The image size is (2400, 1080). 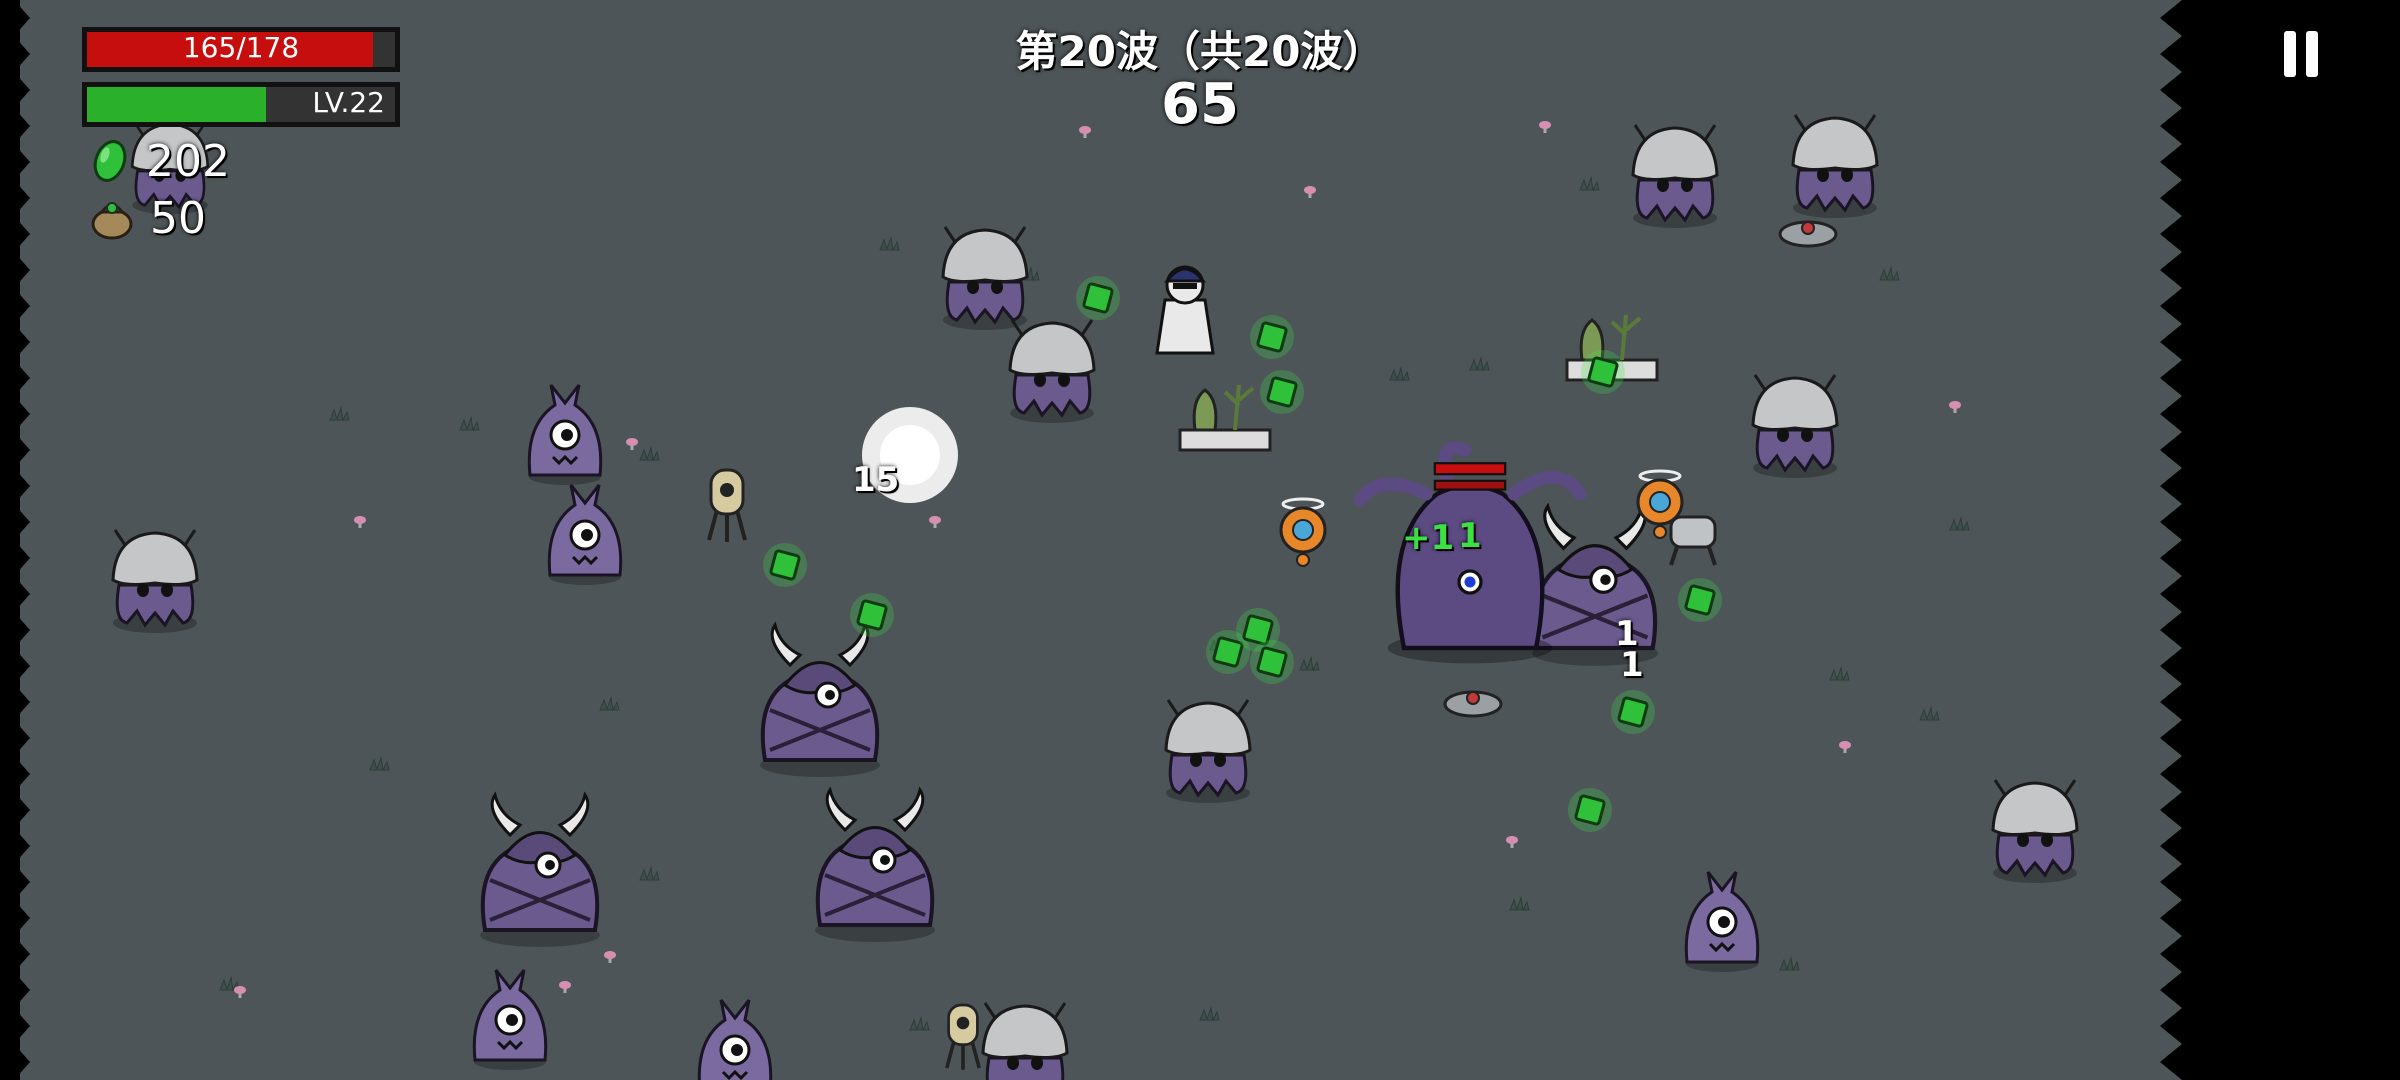 What do you see at coordinates (112, 221) in the screenshot?
I see `money-bag-icon` at bounding box center [112, 221].